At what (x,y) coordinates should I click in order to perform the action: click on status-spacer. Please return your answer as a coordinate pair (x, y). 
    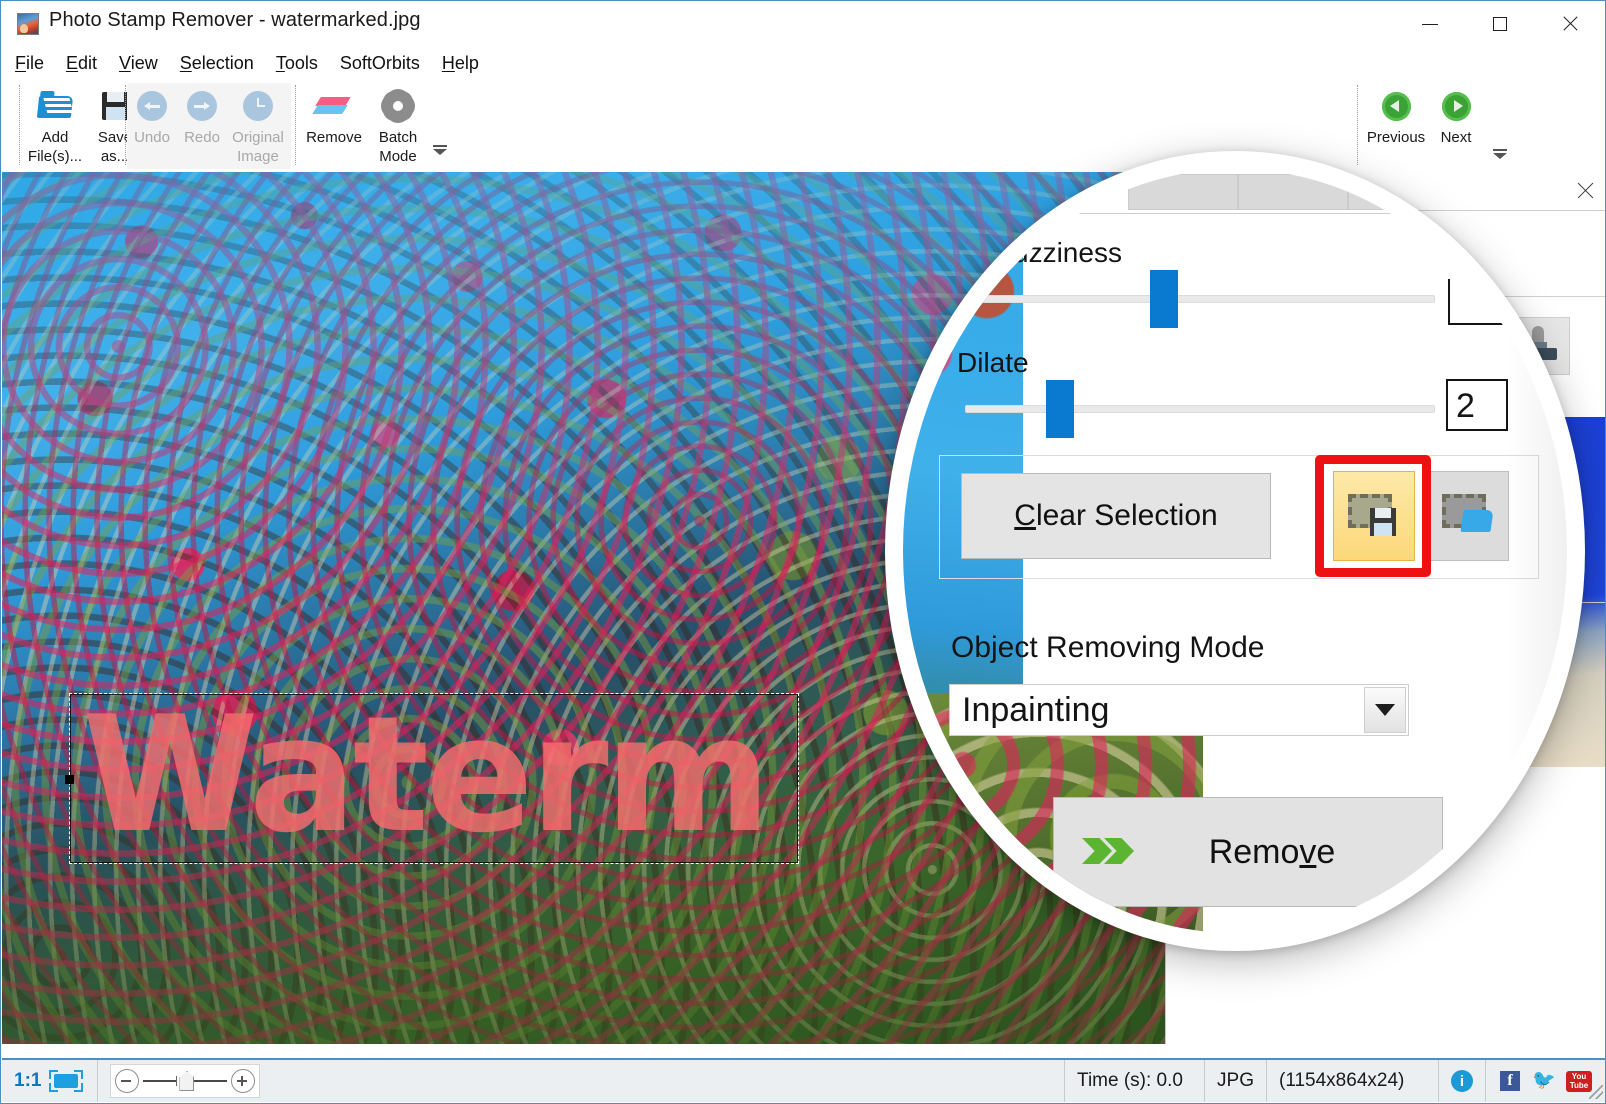
    Looking at the image, I should click on (669, 1081).